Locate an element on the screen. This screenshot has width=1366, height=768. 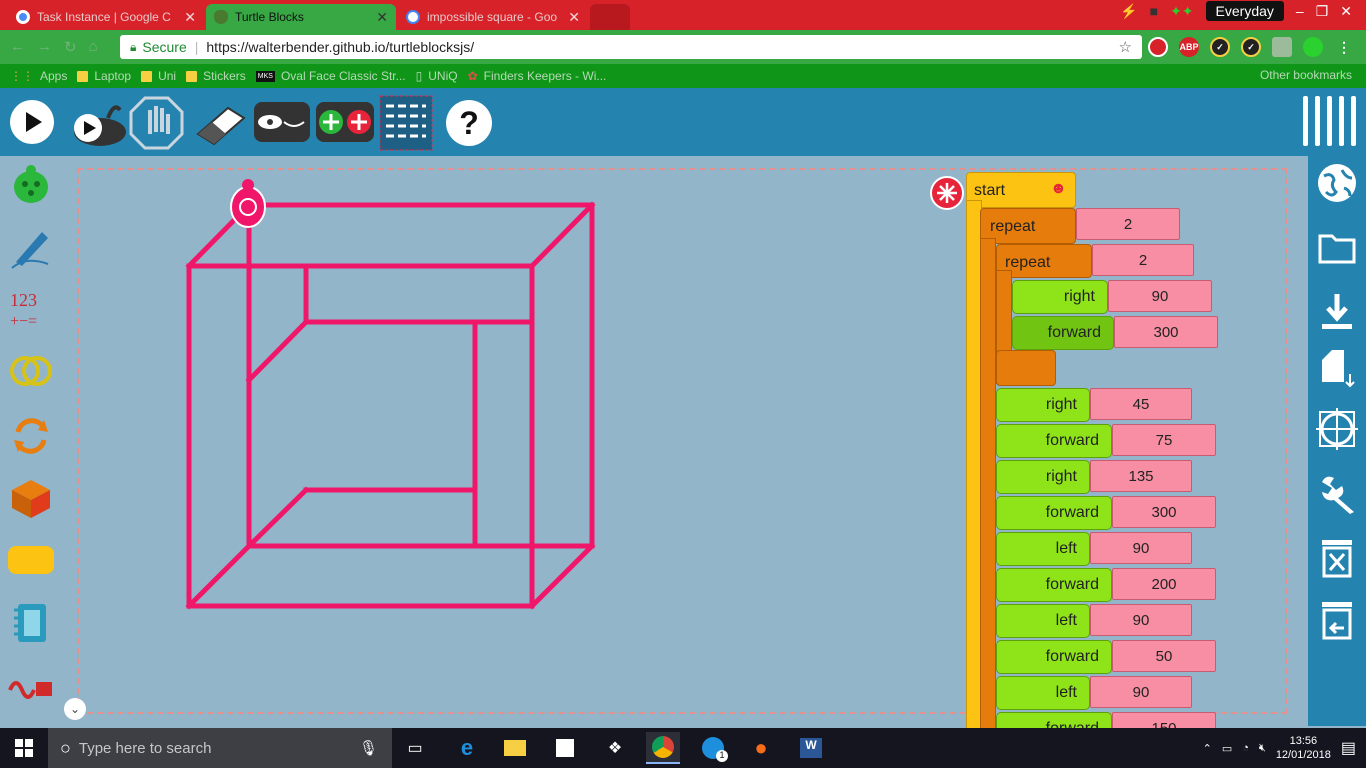
clock-time: 13:56 is located at coordinates (1303, 741).